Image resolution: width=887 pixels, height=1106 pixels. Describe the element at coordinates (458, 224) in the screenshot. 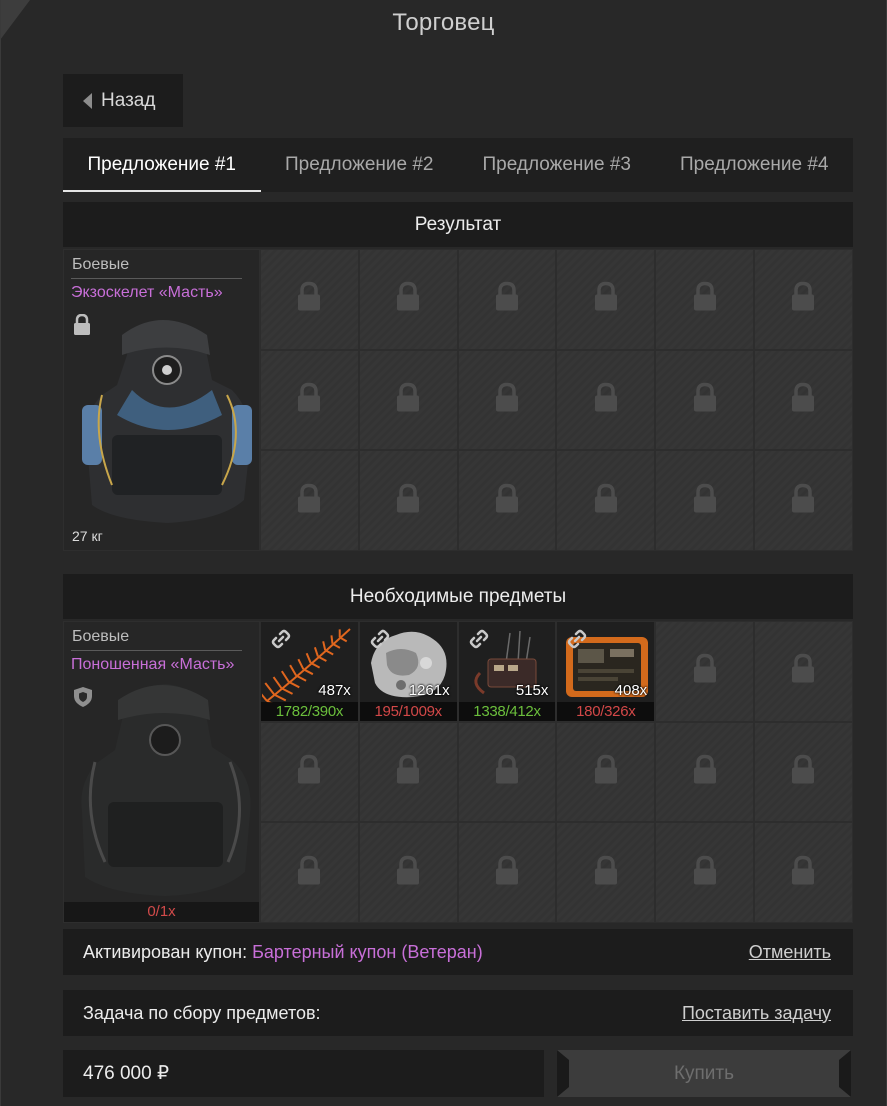

I see `result-header: Результат` at that location.